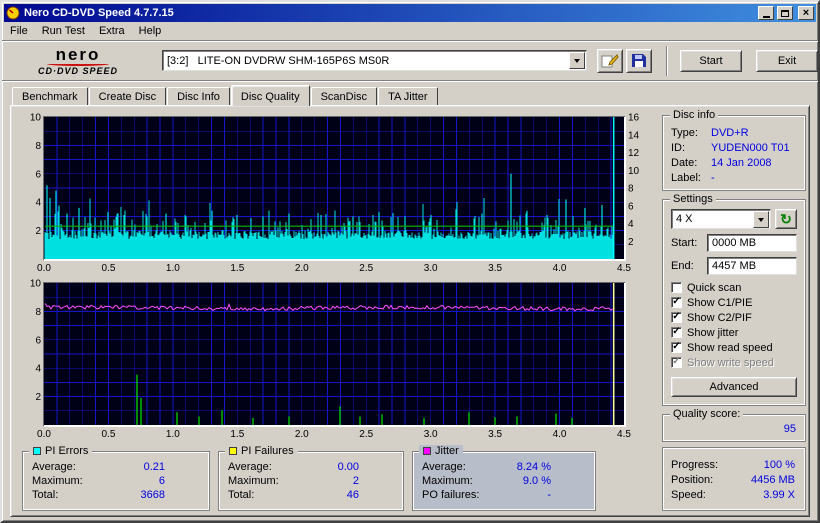  What do you see at coordinates (408, 96) in the screenshot?
I see `tab-ta-jitter: TA Jitter` at bounding box center [408, 96].